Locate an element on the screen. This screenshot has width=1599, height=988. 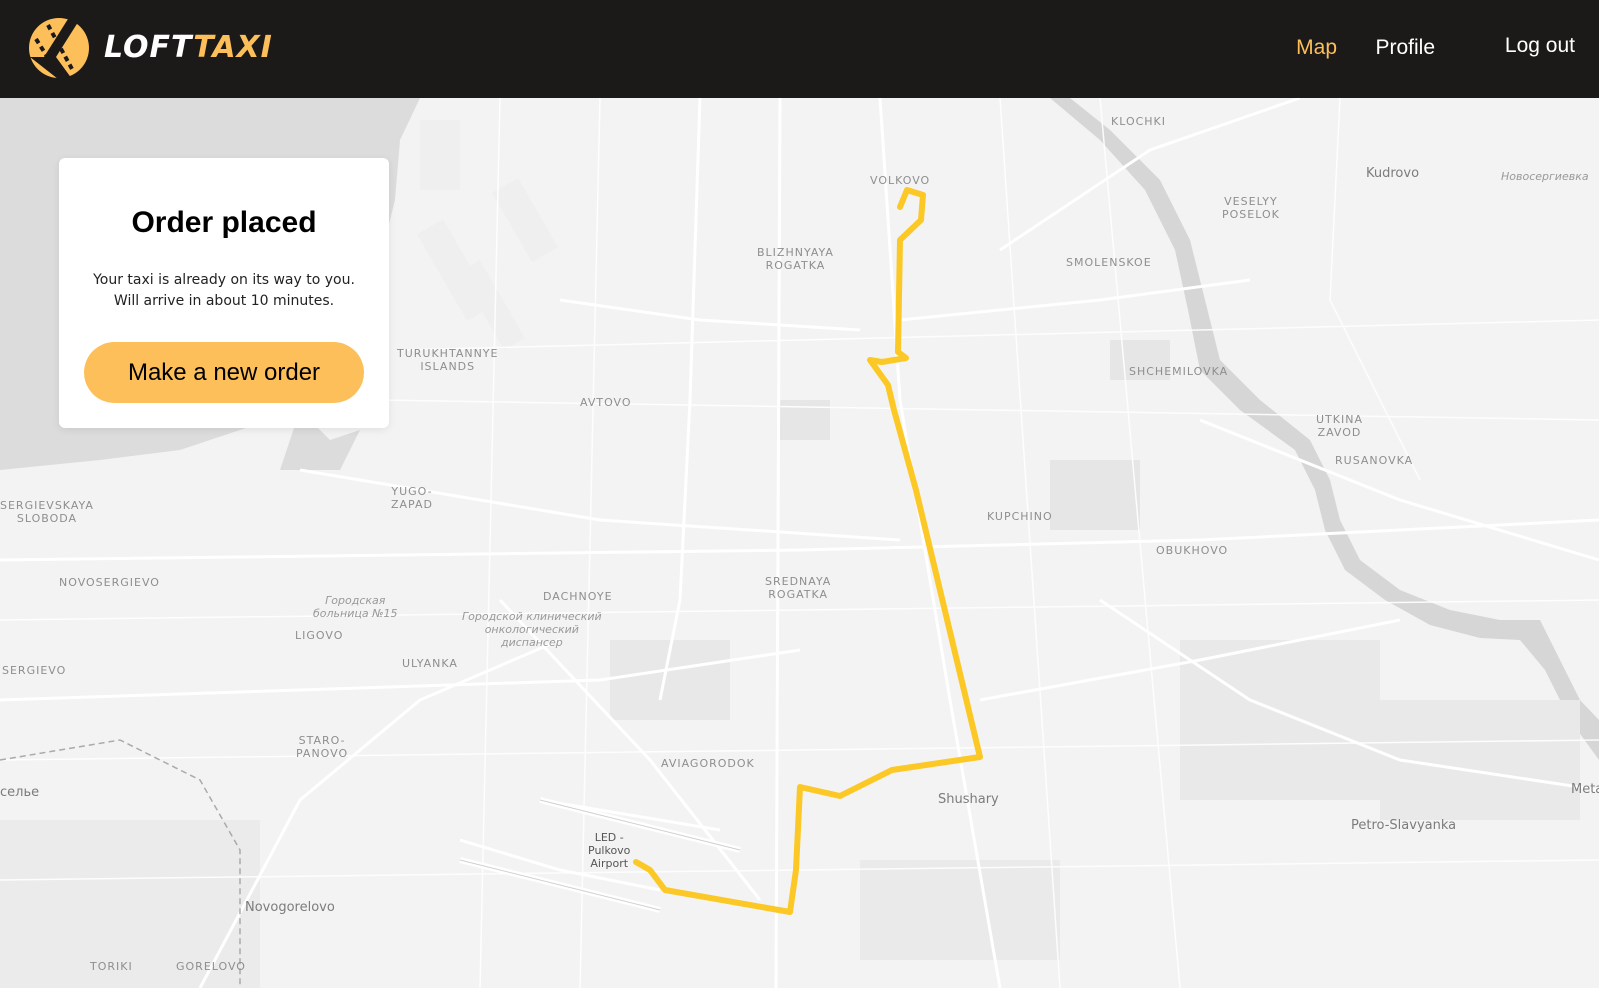
taxi-logo-icon is located at coordinates (59, 48).